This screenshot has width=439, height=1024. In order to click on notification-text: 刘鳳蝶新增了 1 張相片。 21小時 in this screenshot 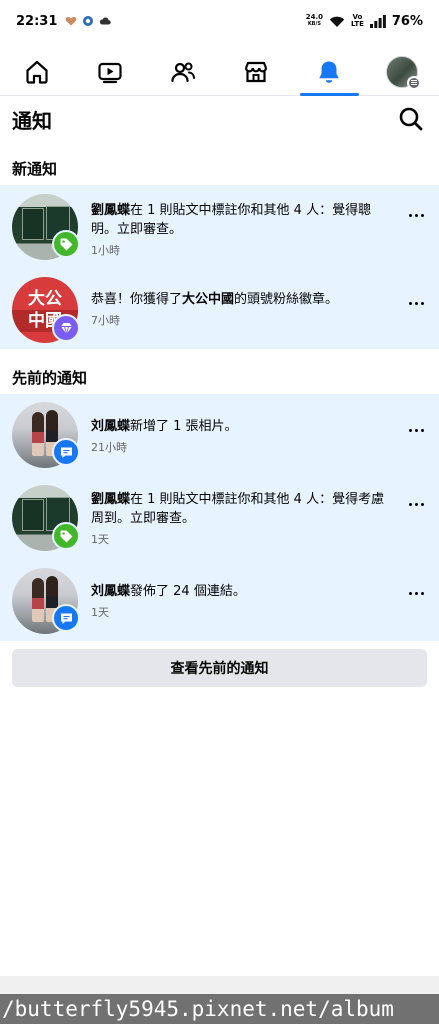, I will do `click(242, 437)`.